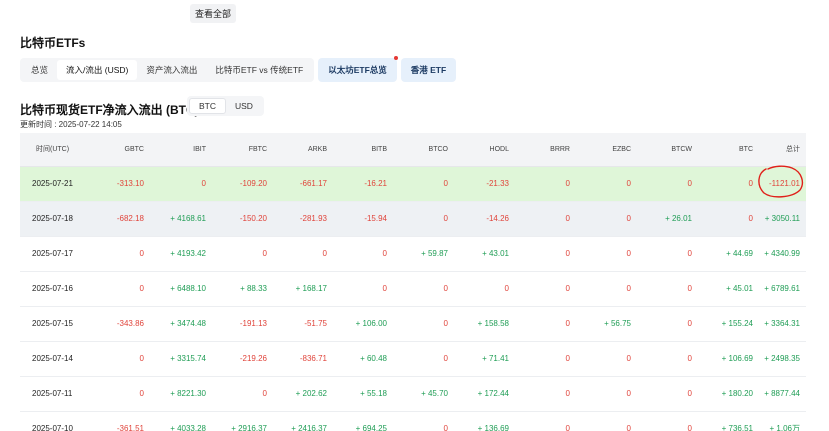 This screenshot has width=829, height=431. I want to click on flow-cell: + 8221.30, so click(181, 394).